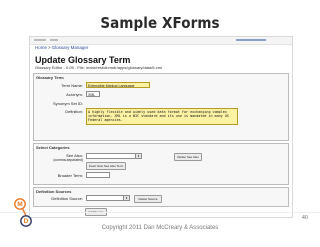 The height and width of the screenshot is (247, 320). What do you see at coordinates (67, 198) in the screenshot?
I see `definition-source-label: Definition Source:` at bounding box center [67, 198].